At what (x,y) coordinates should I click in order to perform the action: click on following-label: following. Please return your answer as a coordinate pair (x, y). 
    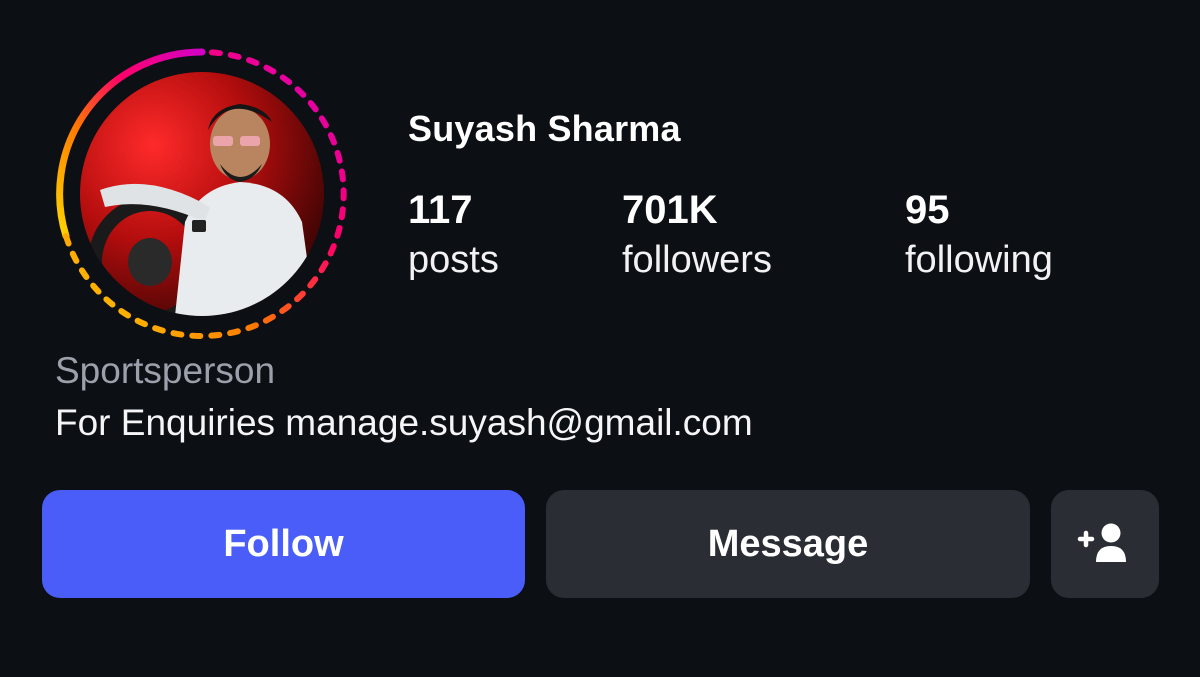
    Looking at the image, I should click on (979, 260).